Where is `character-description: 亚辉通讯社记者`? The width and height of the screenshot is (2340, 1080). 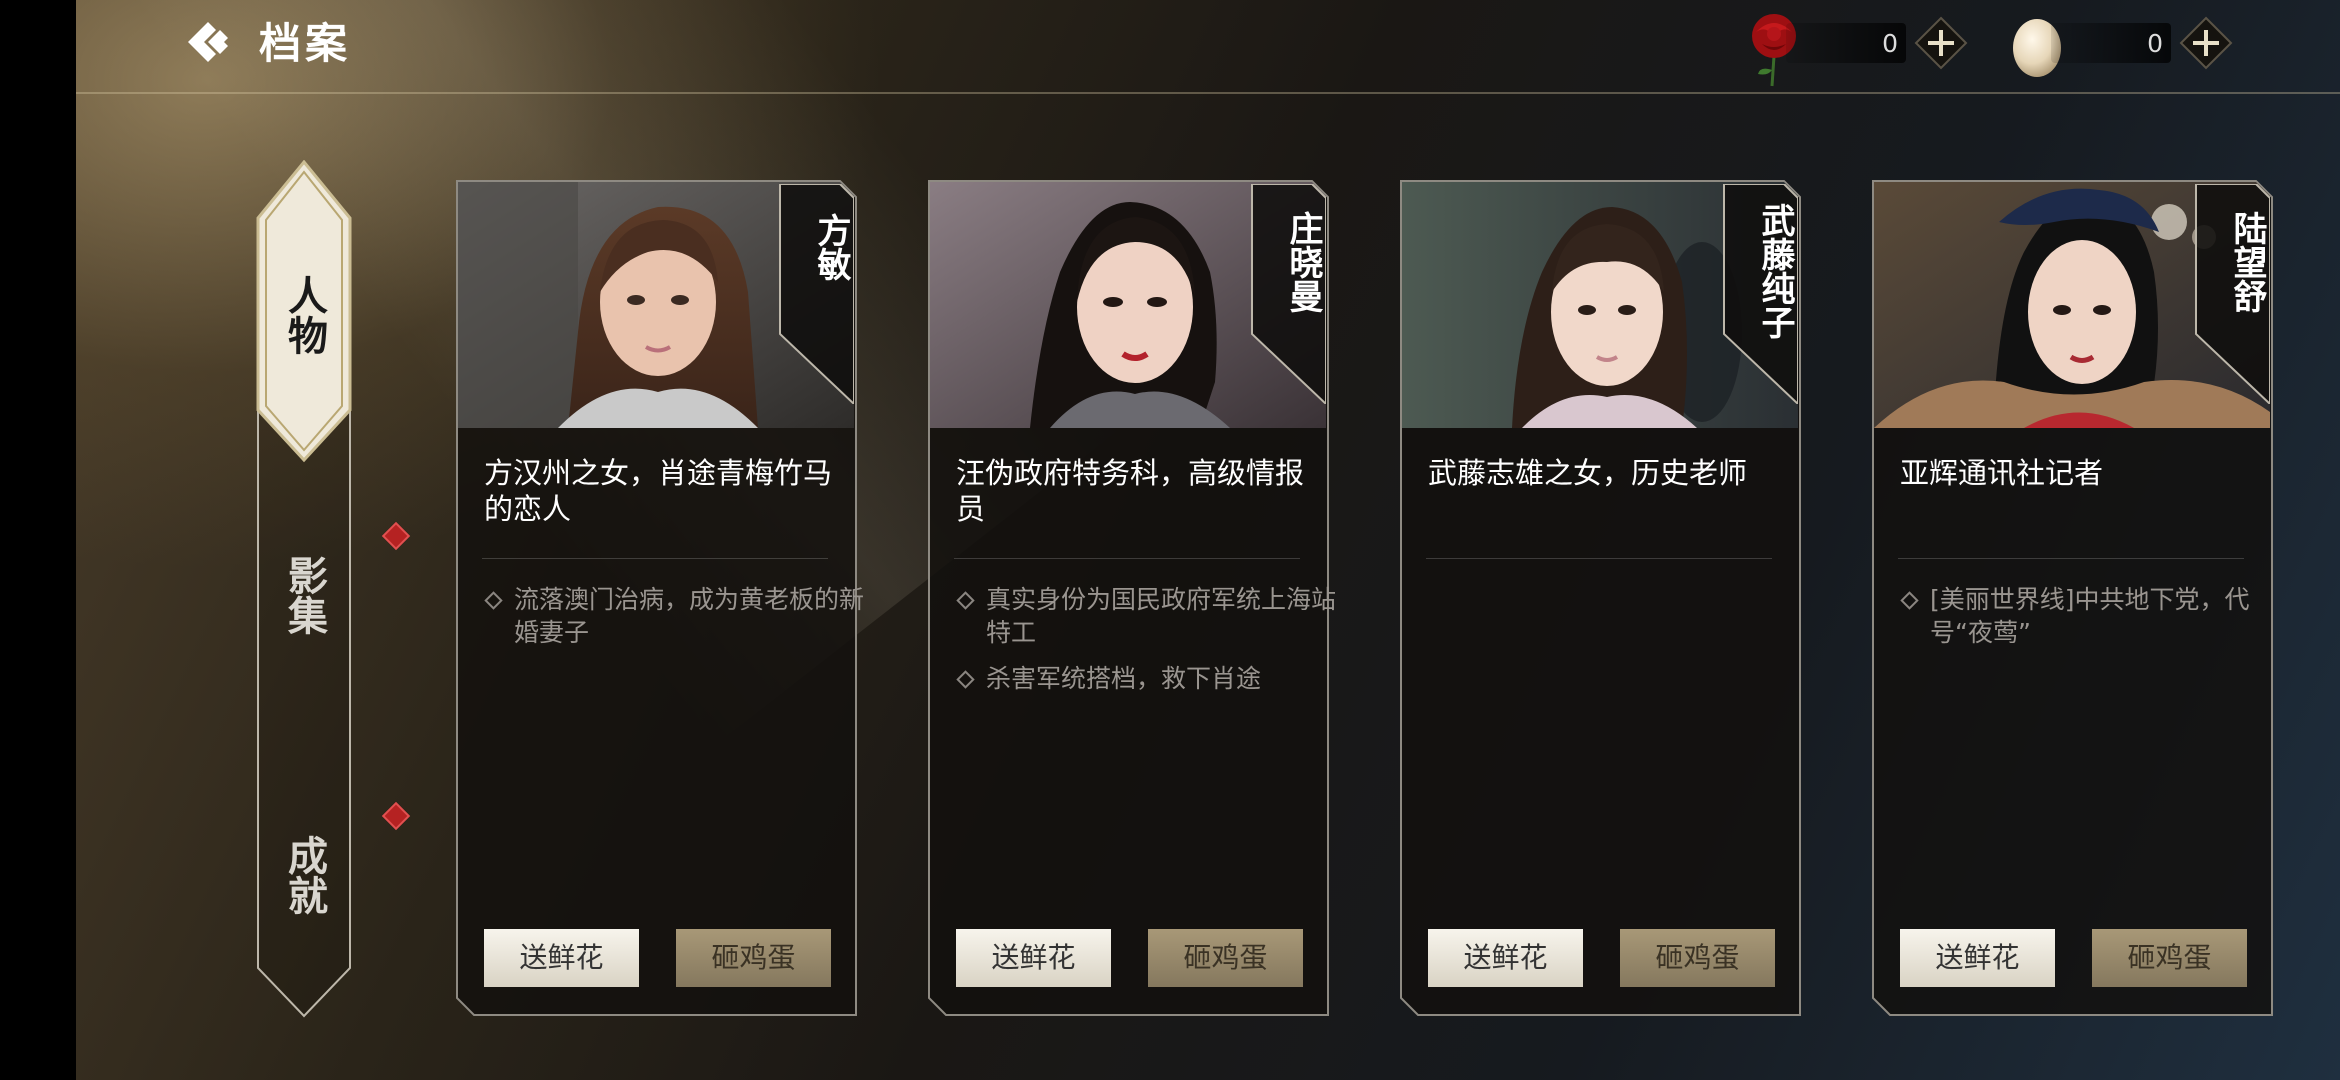
character-description: 亚辉通讯社记者 is located at coordinates (2002, 473).